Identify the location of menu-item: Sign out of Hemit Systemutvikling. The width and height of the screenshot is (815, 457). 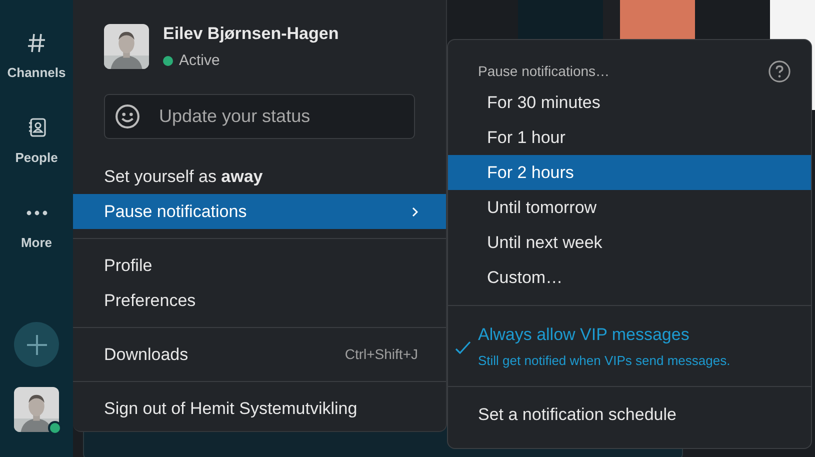
(259, 408).